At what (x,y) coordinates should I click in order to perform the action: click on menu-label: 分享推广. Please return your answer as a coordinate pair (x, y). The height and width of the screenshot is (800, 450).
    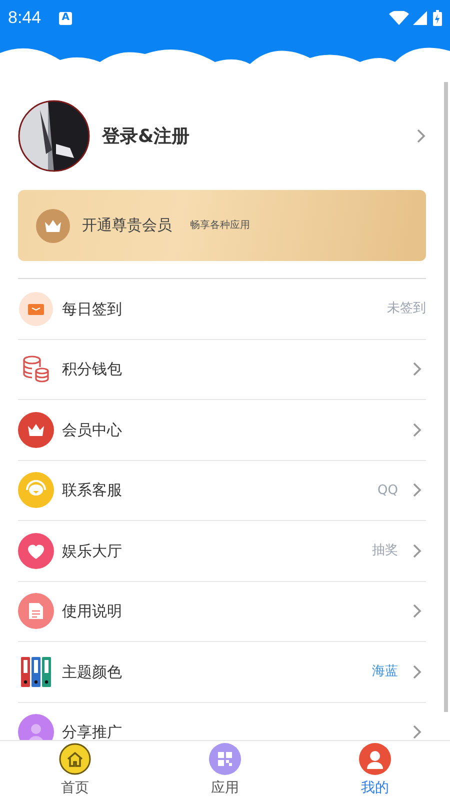
    Looking at the image, I should click on (92, 731).